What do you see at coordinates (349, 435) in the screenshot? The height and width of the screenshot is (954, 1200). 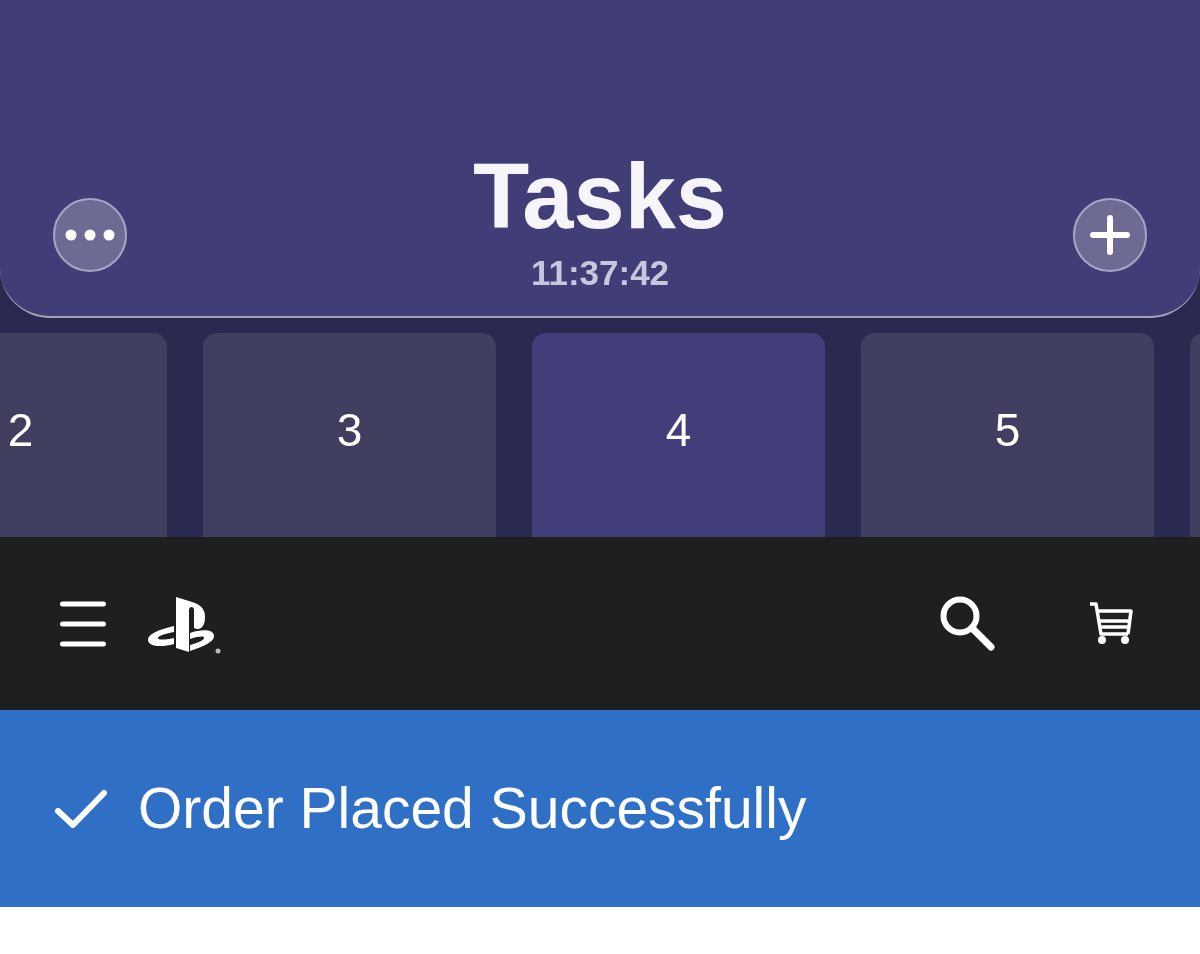 I see `tab: 3` at bounding box center [349, 435].